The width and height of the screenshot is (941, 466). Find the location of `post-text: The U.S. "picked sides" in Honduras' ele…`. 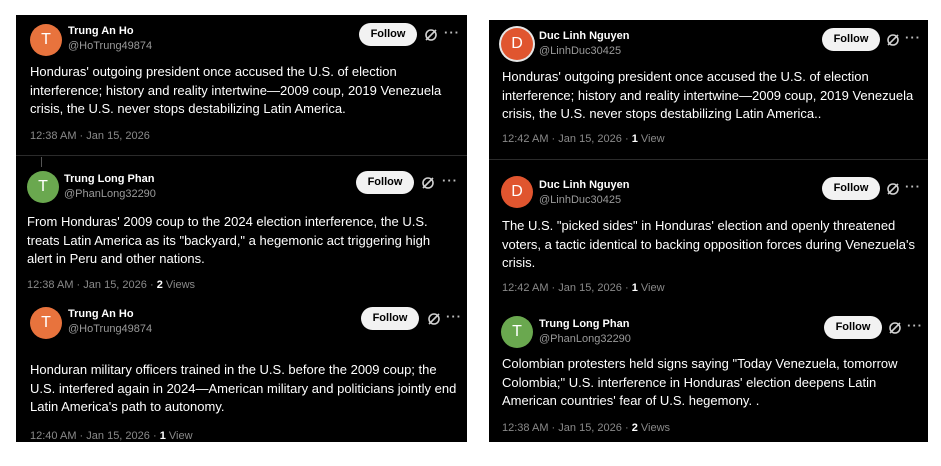

post-text: The U.S. "picked sides" in Honduras' ele… is located at coordinates (708, 244).